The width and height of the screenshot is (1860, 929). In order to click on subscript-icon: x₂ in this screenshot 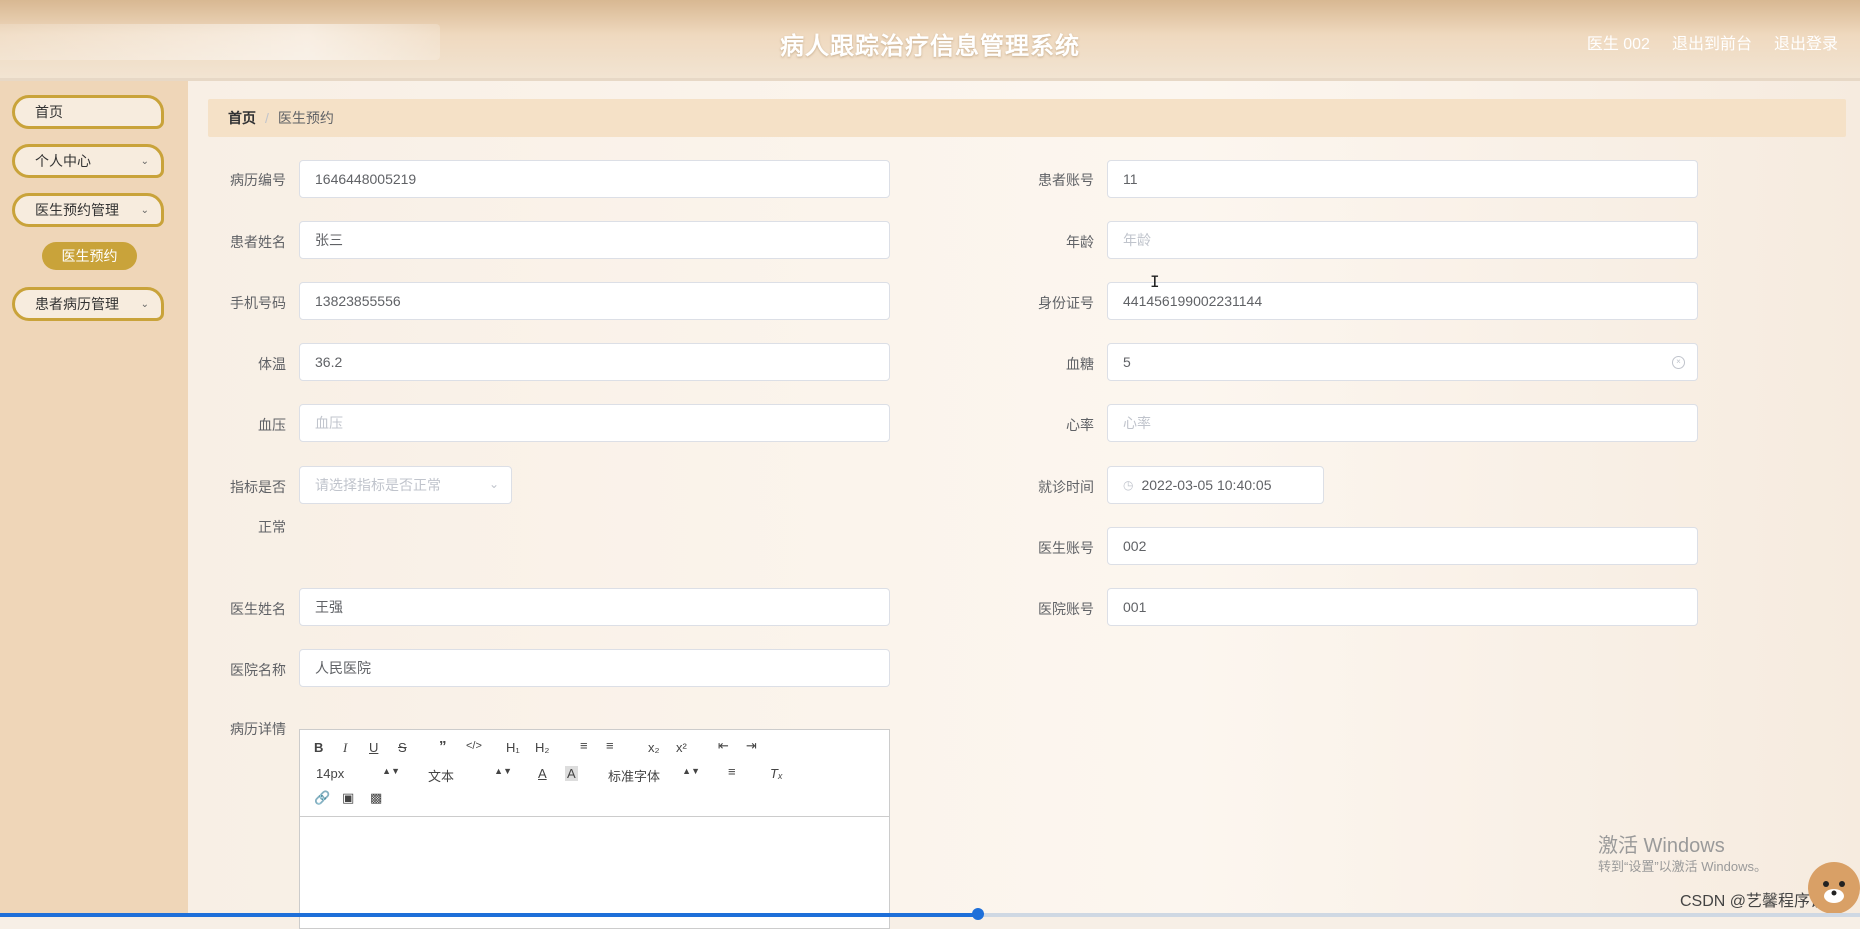, I will do `click(654, 747)`.